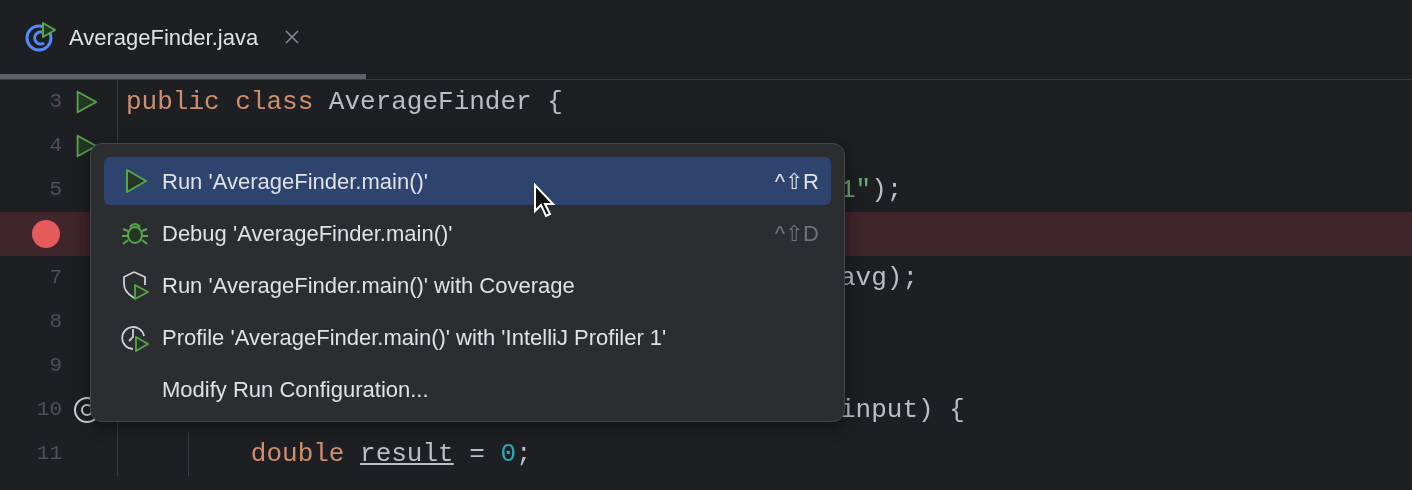 This screenshot has height=490, width=1412. What do you see at coordinates (545, 201) in the screenshot?
I see `mouse-cursor-icon` at bounding box center [545, 201].